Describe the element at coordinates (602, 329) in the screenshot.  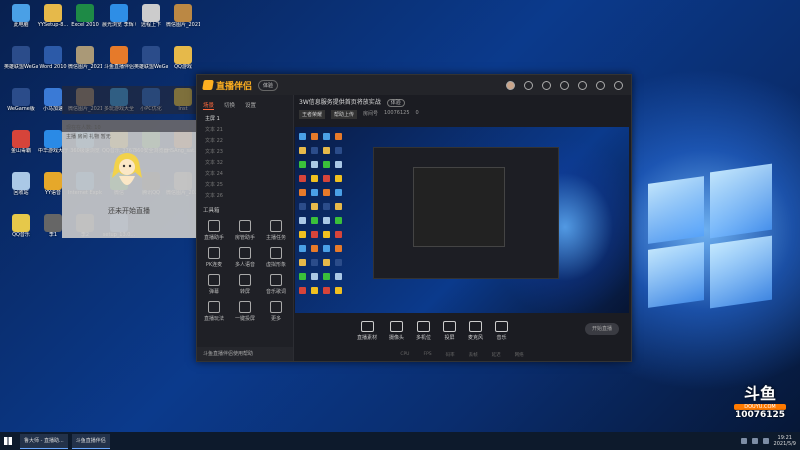
I see `start-stream-button: 开始直播` at that location.